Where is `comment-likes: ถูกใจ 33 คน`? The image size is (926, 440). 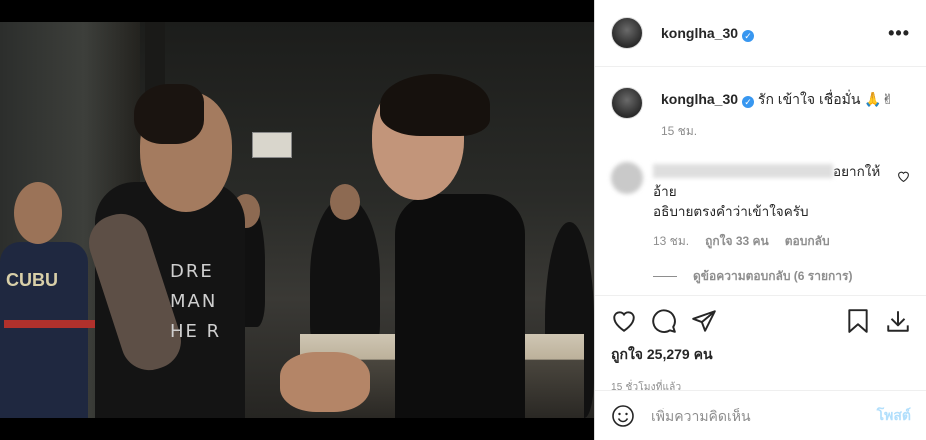
comment-likes: ถูกใจ 33 คน is located at coordinates (737, 241).